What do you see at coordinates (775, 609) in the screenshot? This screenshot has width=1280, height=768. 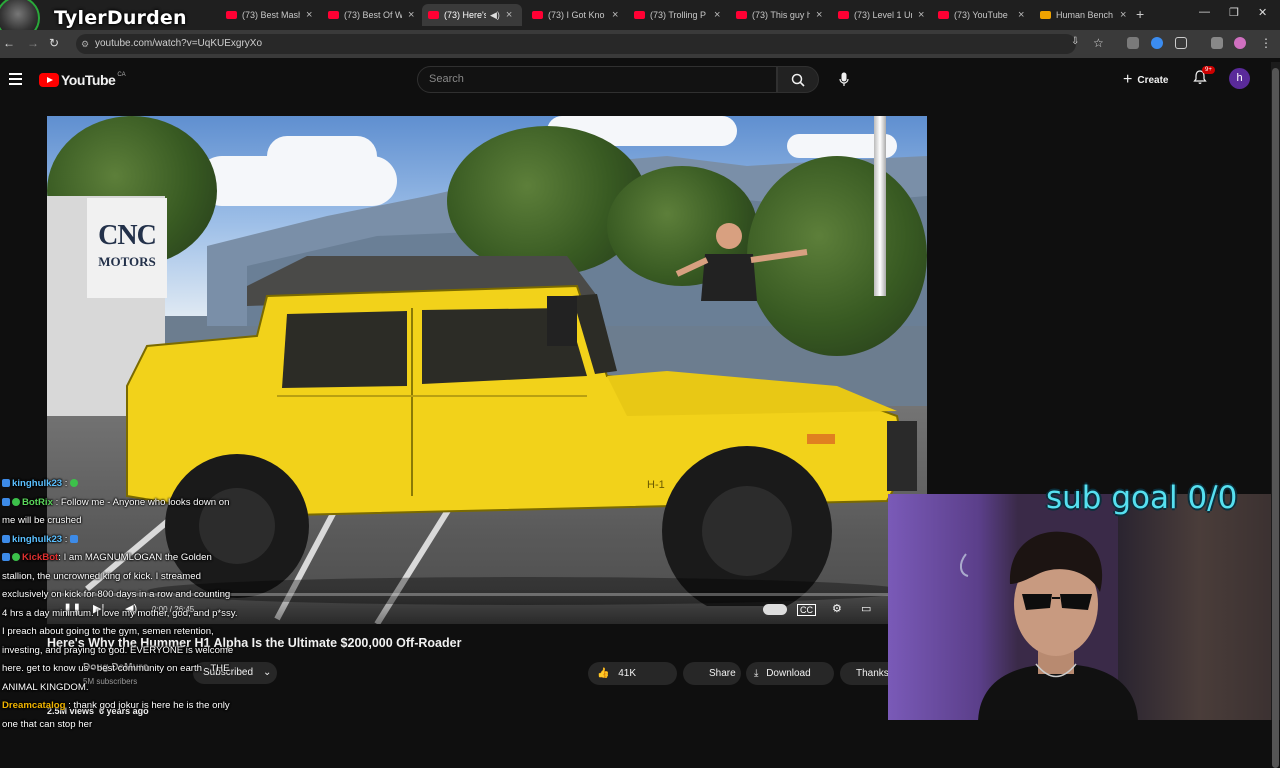 I see `autoplay-toggle` at bounding box center [775, 609].